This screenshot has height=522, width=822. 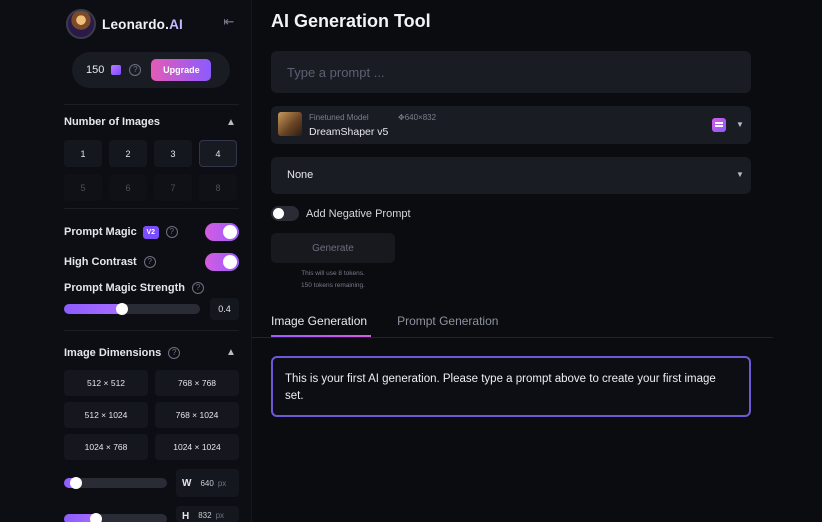 What do you see at coordinates (132, 309) in the screenshot?
I see `prompt-magic-strength-slider` at bounding box center [132, 309].